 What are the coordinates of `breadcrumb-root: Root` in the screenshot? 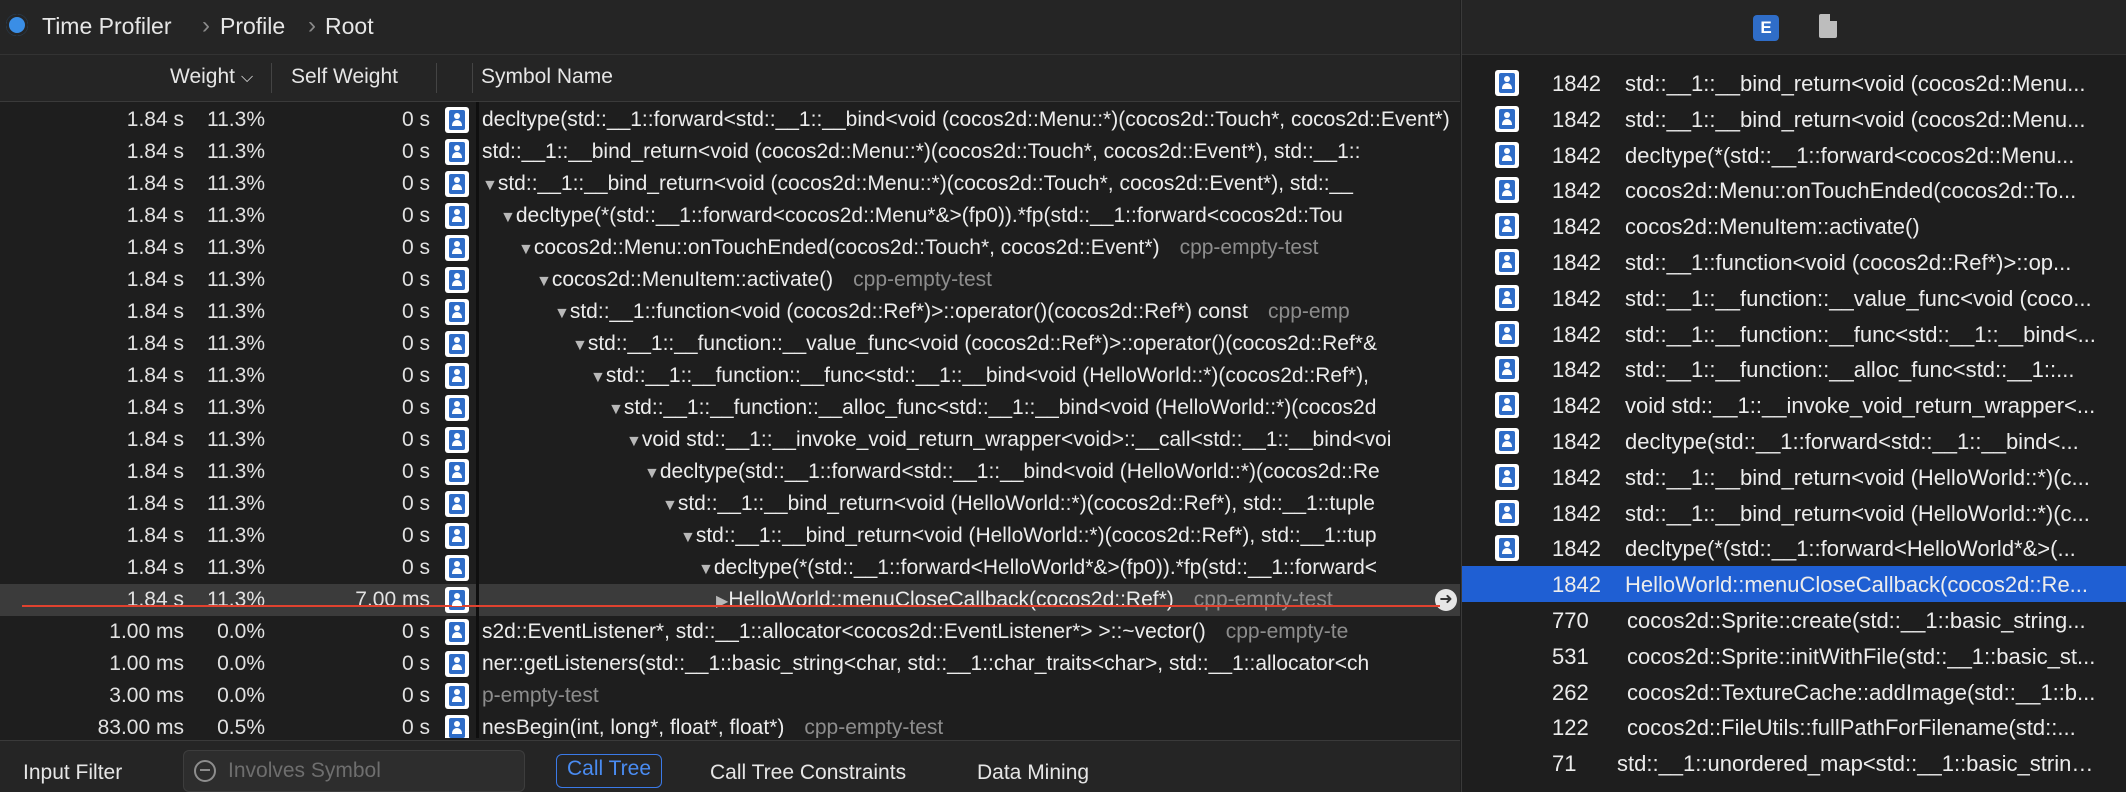 It's located at (349, 26).